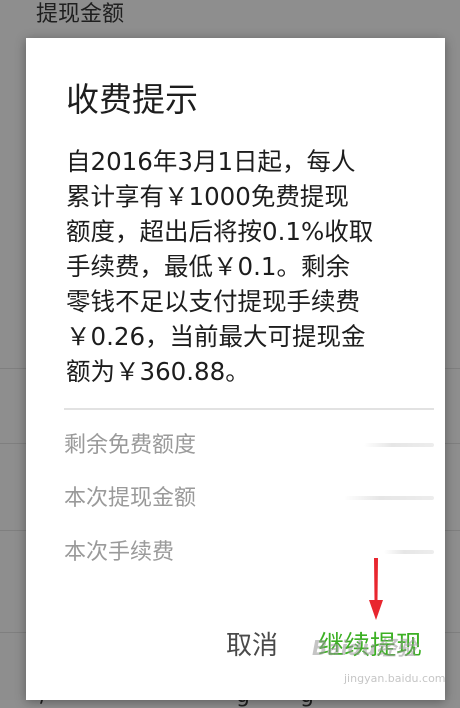 Image resolution: width=460 pixels, height=708 pixels. What do you see at coordinates (249, 409) in the screenshot?
I see `dialog-divider` at bounding box center [249, 409].